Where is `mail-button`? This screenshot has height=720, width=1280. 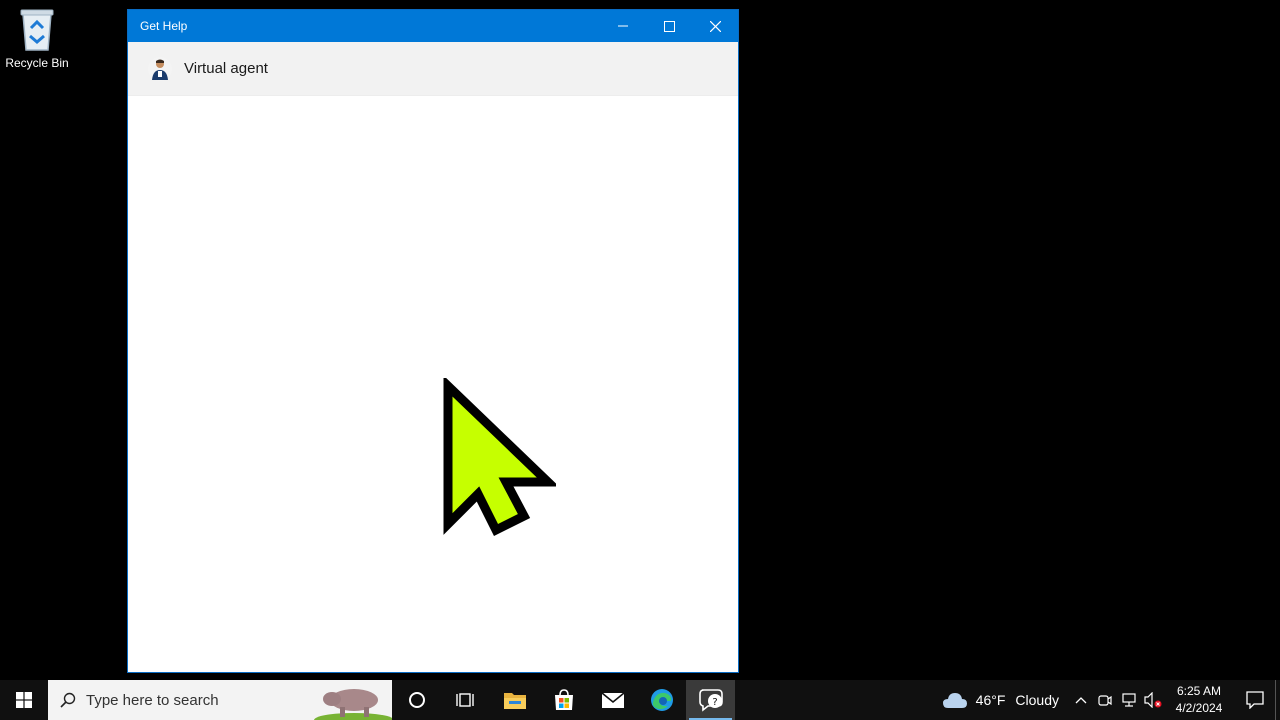
mail-button is located at coordinates (612, 700).